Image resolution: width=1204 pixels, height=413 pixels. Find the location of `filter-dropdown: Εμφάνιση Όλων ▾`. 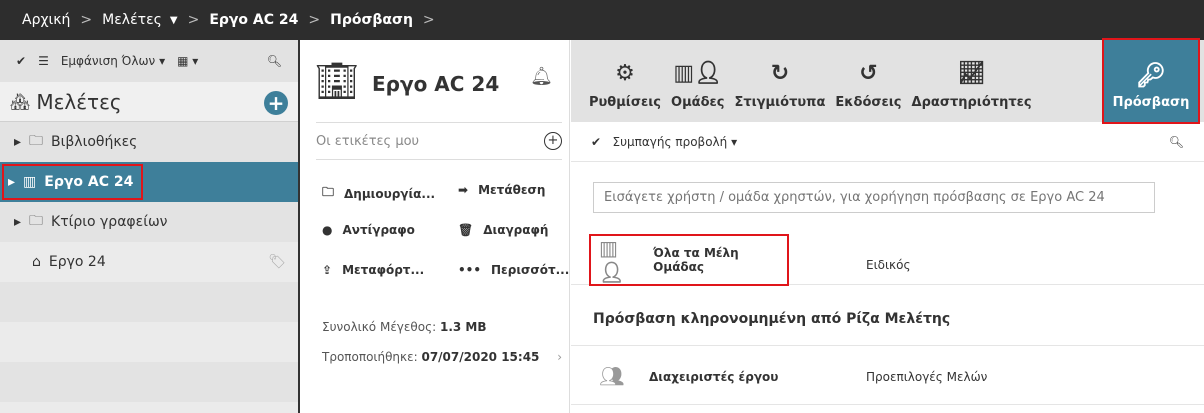

filter-dropdown: Εμφάνιση Όλων ▾ is located at coordinates (113, 61).